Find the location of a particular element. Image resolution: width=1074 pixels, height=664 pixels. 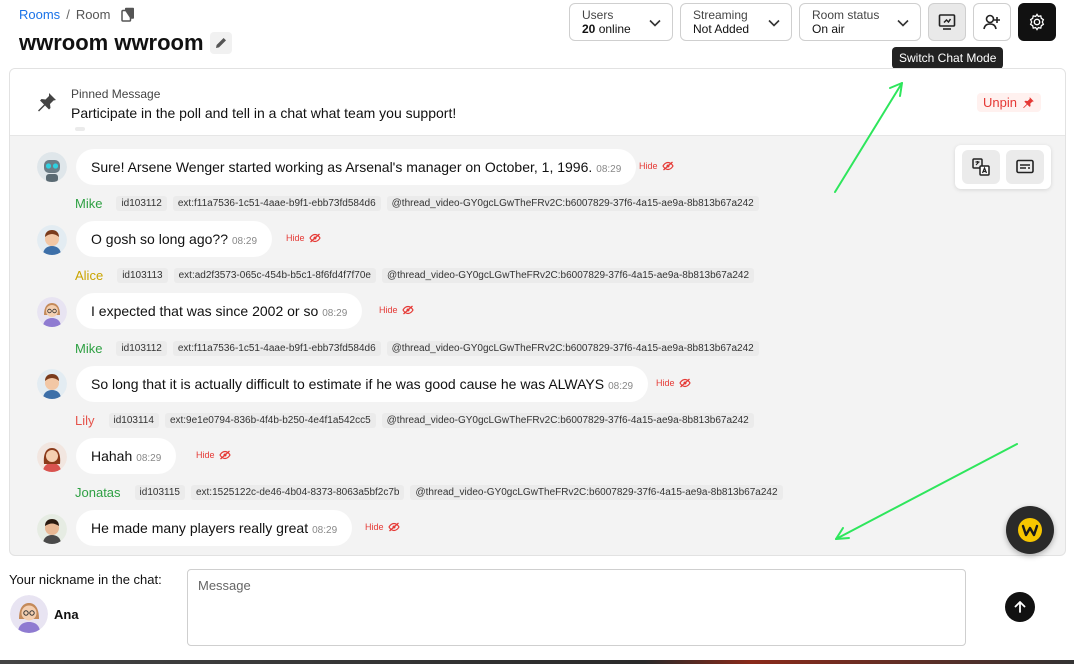

switch-chat-mode-button is located at coordinates (947, 22).